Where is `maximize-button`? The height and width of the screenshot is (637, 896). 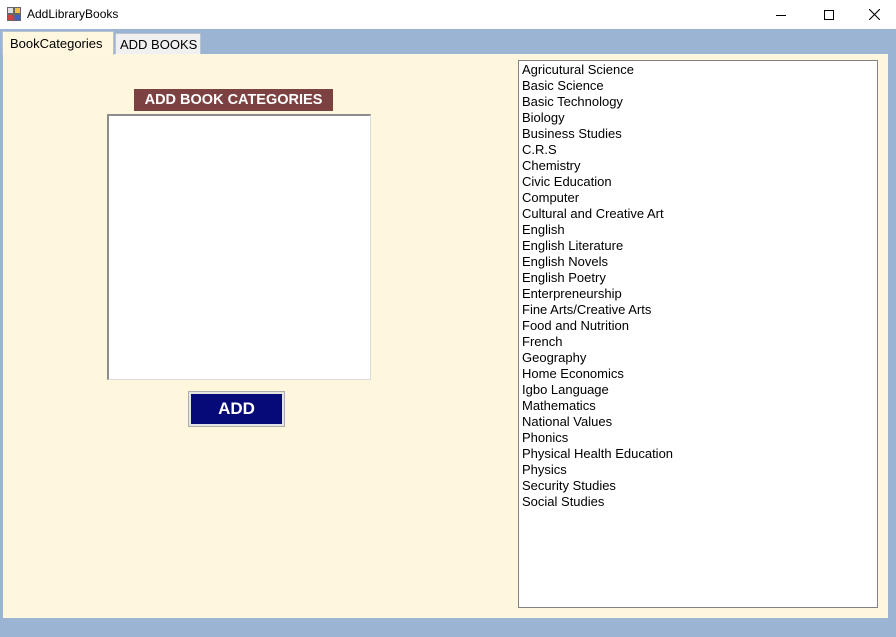 maximize-button is located at coordinates (829, 14).